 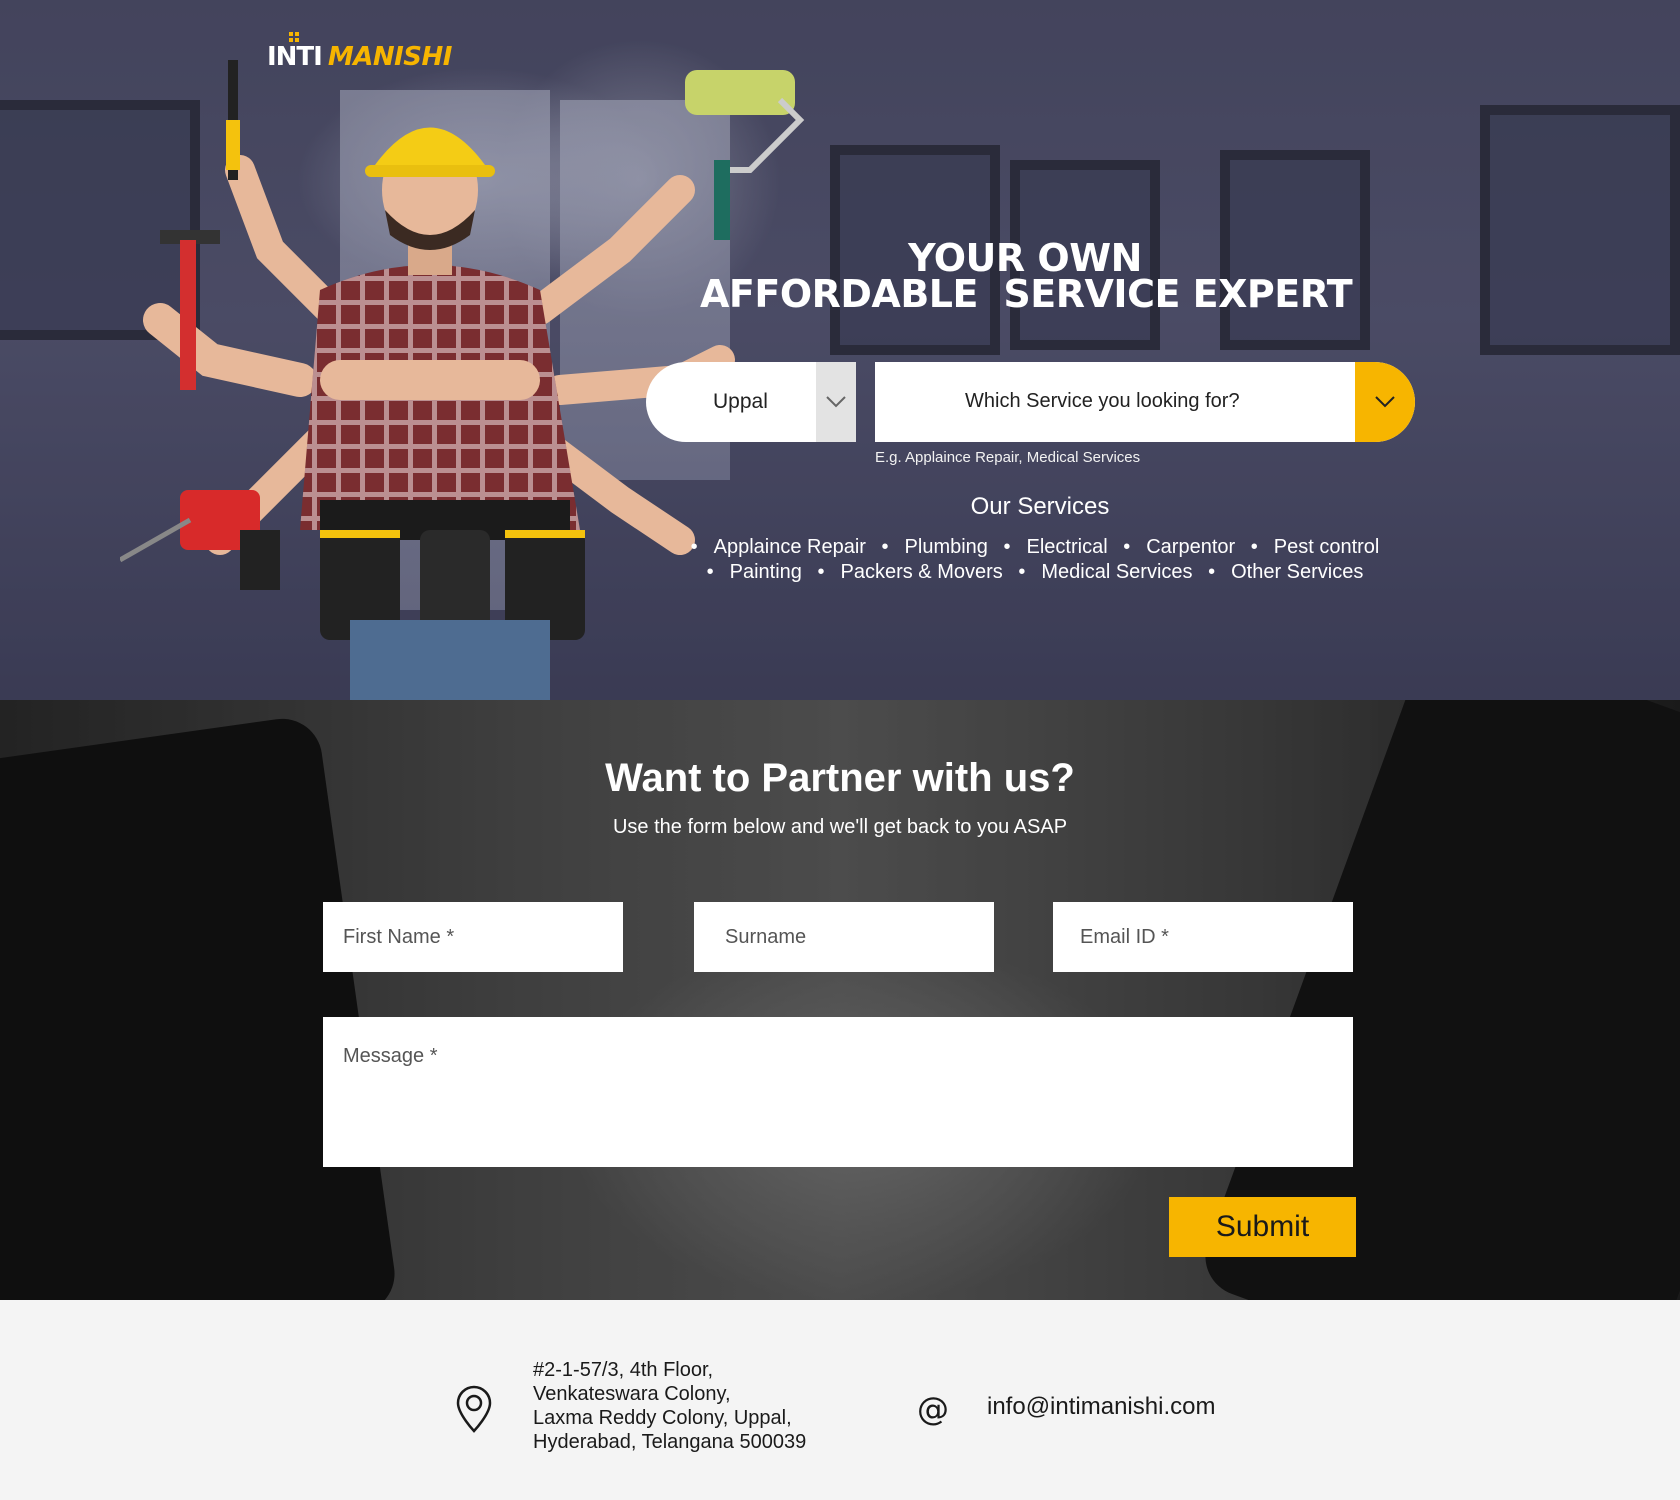 What do you see at coordinates (1026, 294) in the screenshot?
I see `hero-title-line2: AFFORDABLE SERVICE EXPERT` at bounding box center [1026, 294].